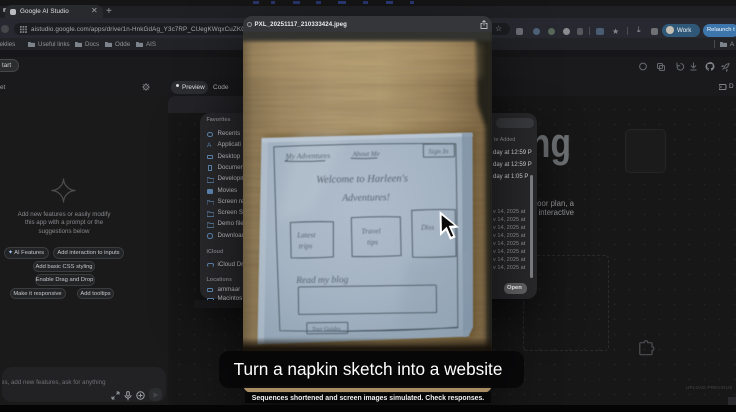 The image size is (736, 412). I want to click on svg-text: Latest, so click(306, 234).